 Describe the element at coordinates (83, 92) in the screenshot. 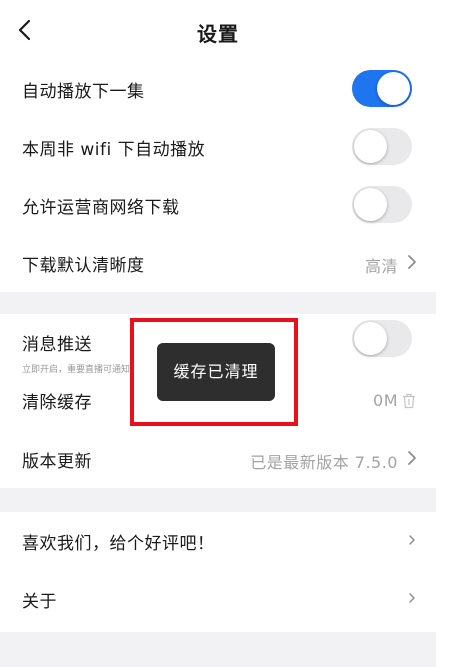

I see `setting-label: 自动播放下一集` at that location.